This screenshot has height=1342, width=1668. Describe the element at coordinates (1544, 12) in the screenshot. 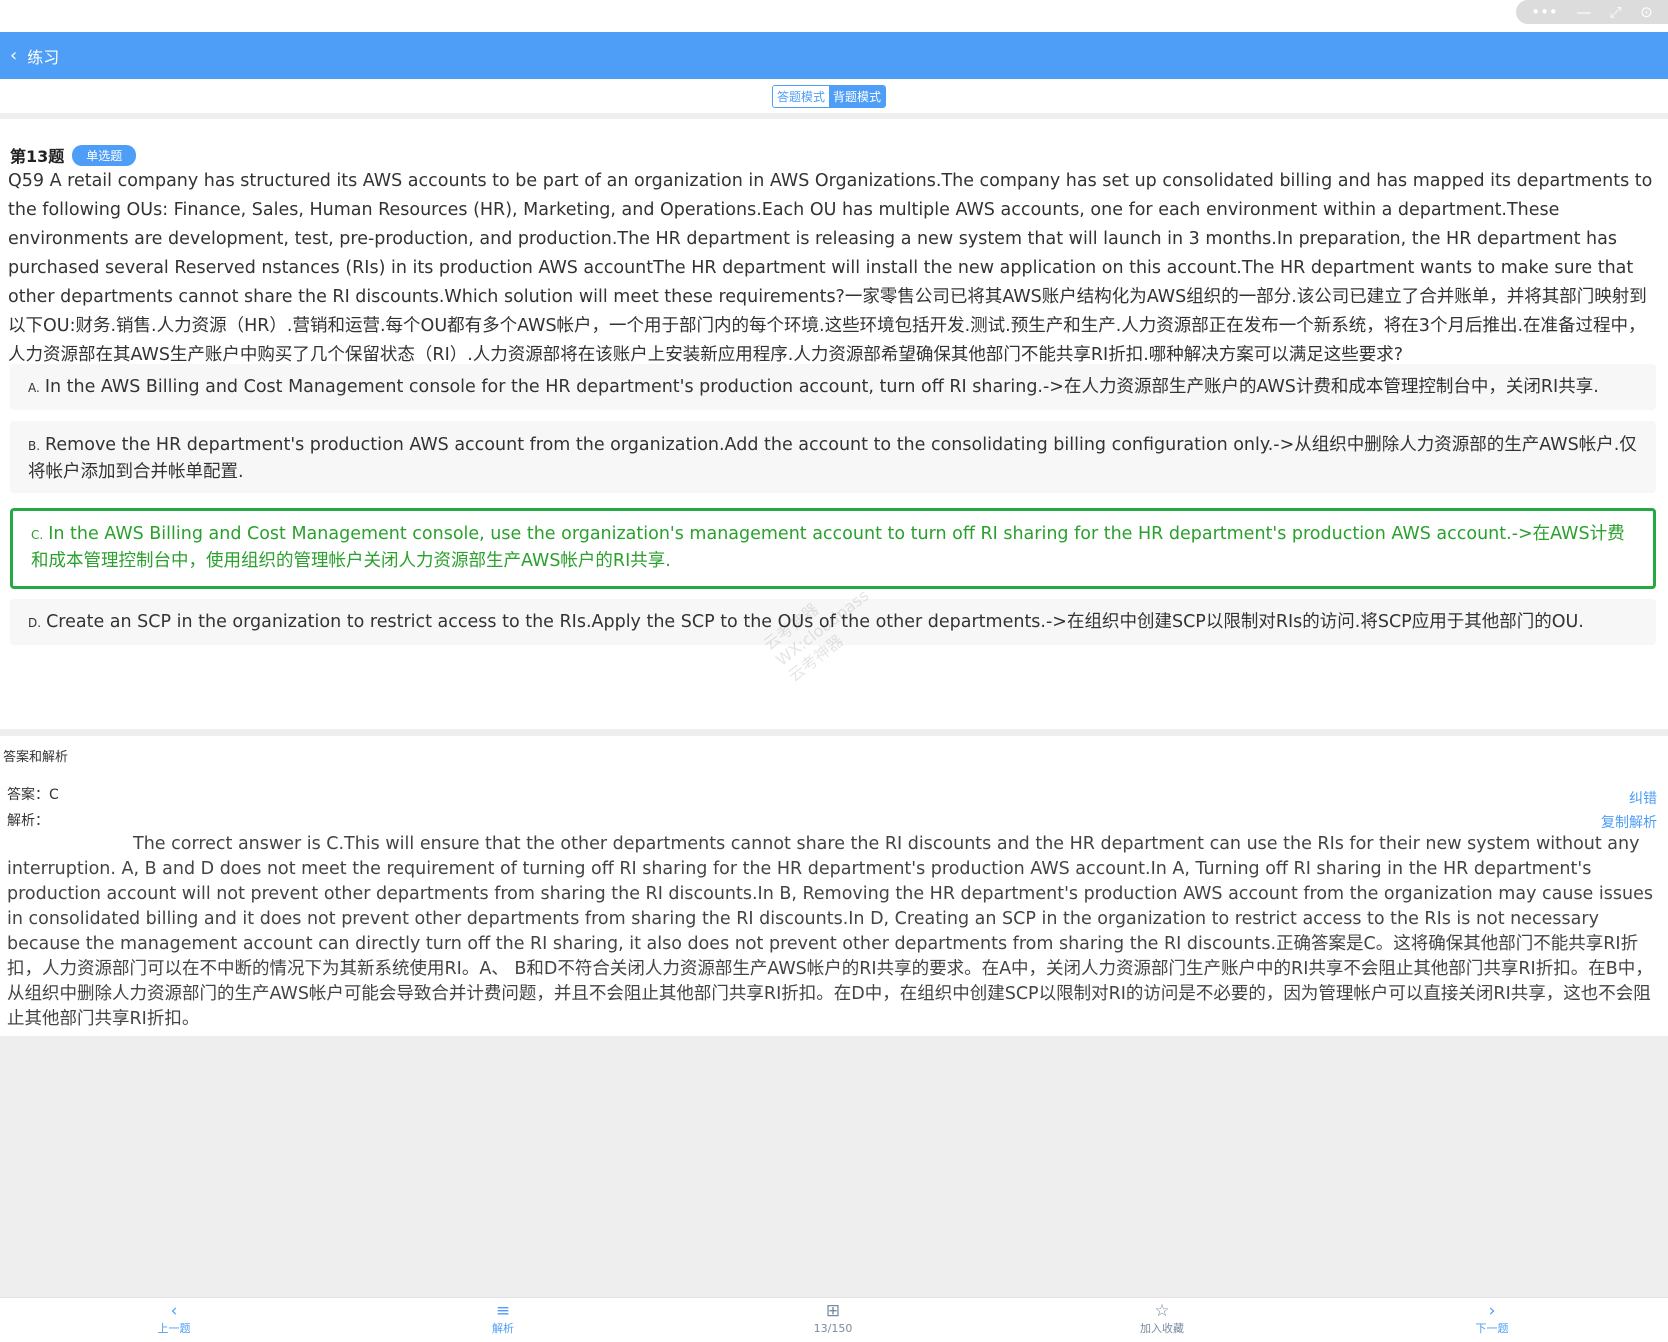

I see `more-icon: •••` at that location.